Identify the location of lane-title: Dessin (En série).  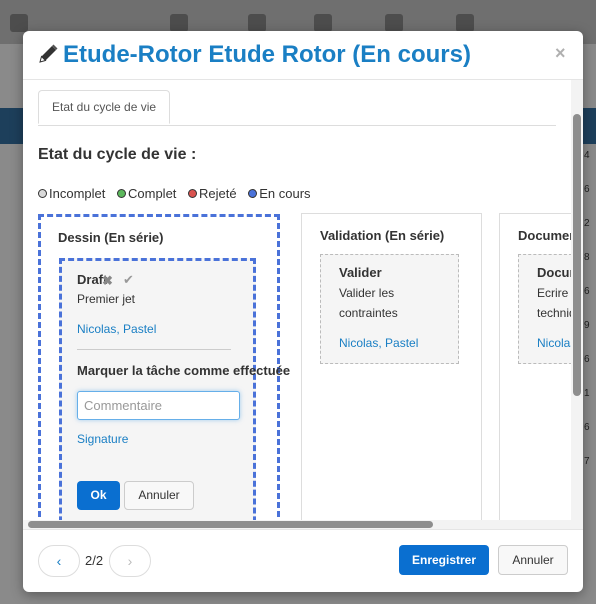
(111, 237).